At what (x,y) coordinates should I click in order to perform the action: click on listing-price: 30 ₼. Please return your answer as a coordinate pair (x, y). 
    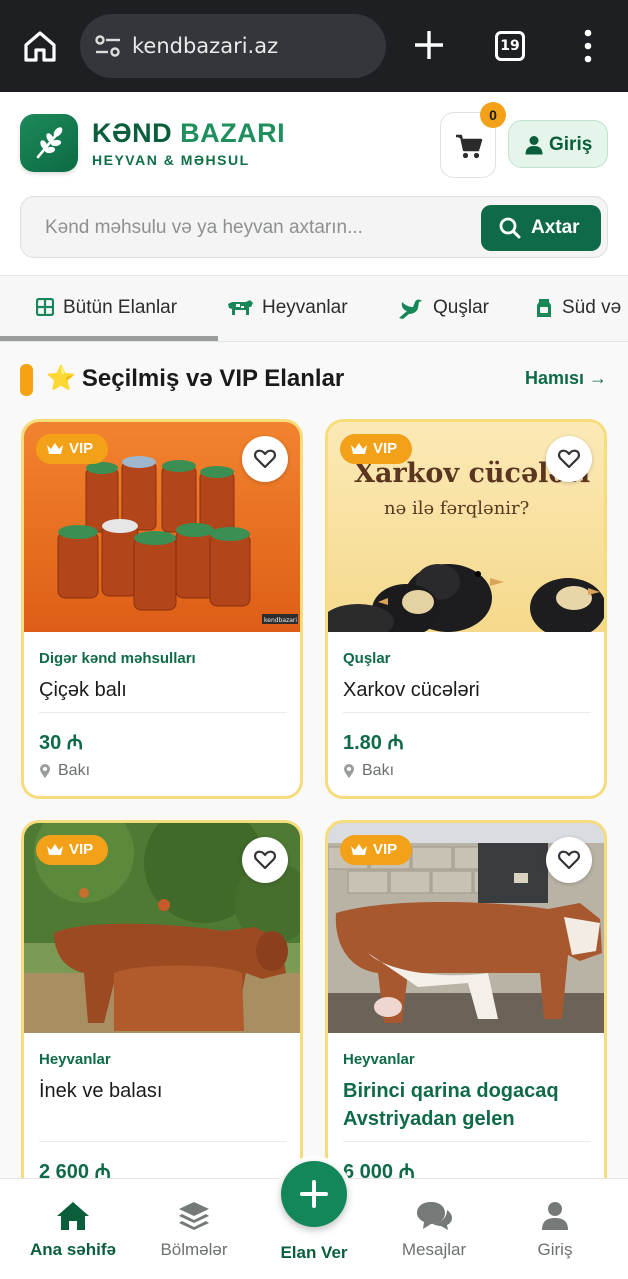
    Looking at the image, I should click on (61, 743).